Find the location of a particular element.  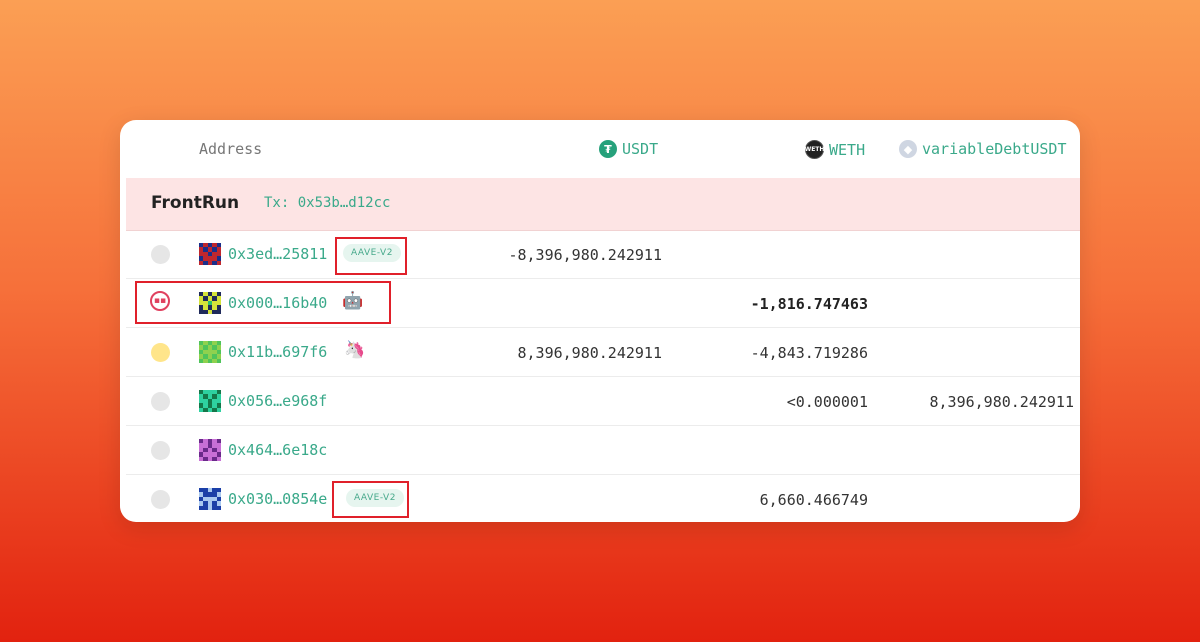

address-link: 0x11b…697f6 is located at coordinates (277, 352).